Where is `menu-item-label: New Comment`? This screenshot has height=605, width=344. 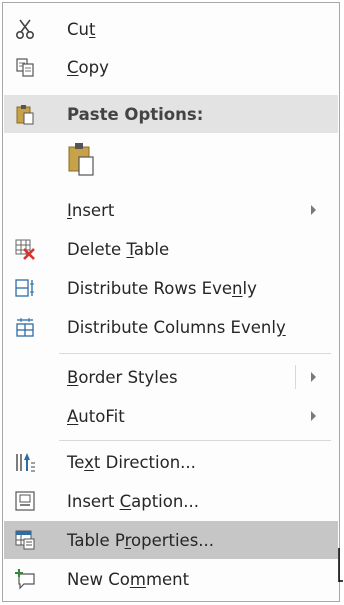
menu-item-label: New Comment is located at coordinates (128, 579).